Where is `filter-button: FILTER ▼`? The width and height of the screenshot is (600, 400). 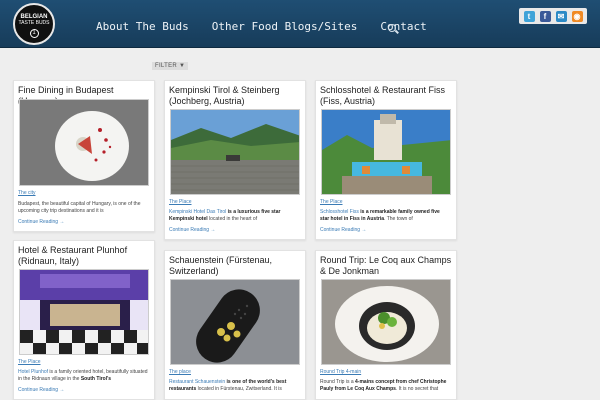 filter-button: FILTER ▼ is located at coordinates (170, 66).